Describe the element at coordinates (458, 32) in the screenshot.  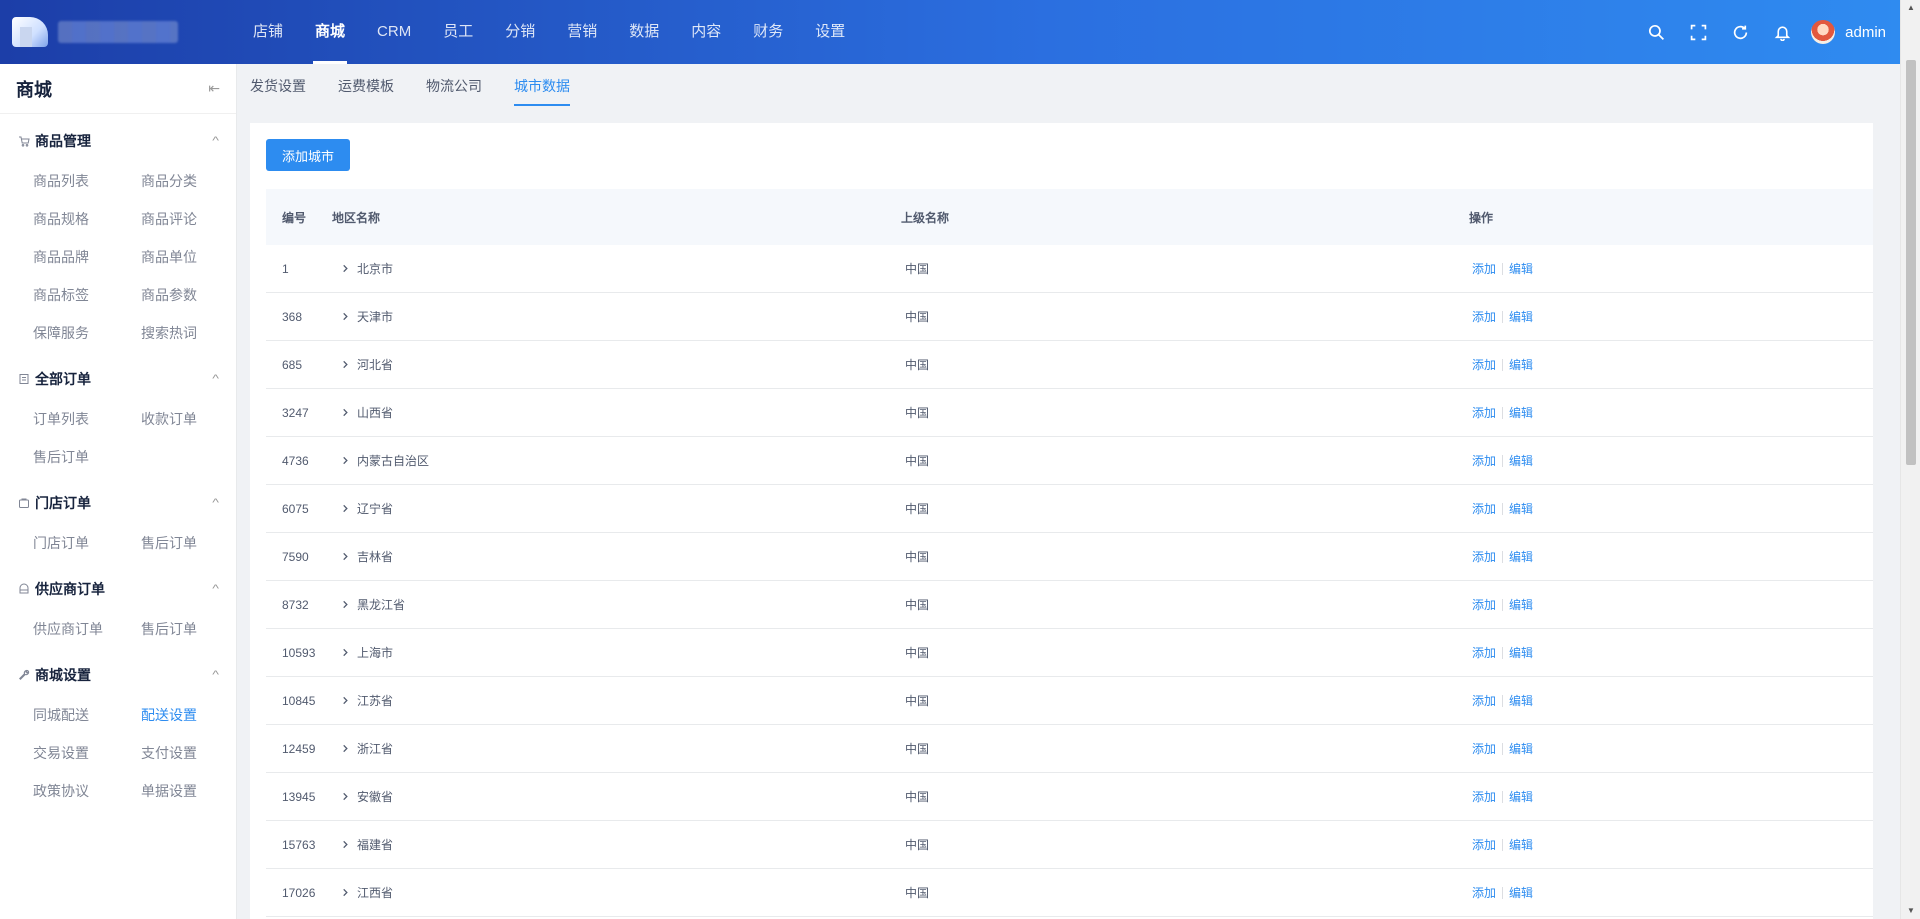
I see `topnav-item: 员工` at that location.